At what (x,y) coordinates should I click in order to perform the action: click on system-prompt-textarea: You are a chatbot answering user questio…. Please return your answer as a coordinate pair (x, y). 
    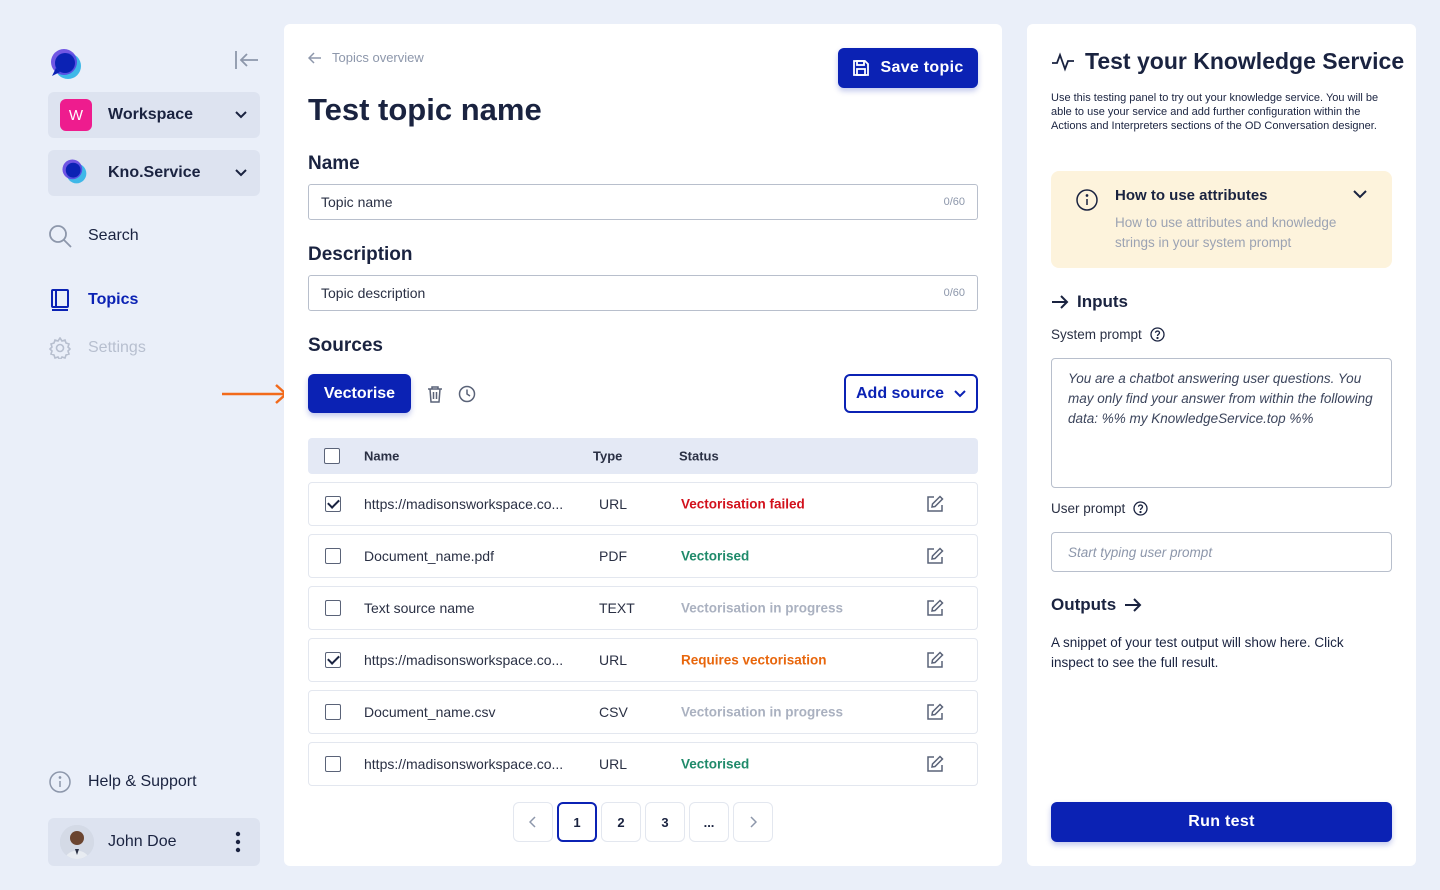
    Looking at the image, I should click on (1221, 423).